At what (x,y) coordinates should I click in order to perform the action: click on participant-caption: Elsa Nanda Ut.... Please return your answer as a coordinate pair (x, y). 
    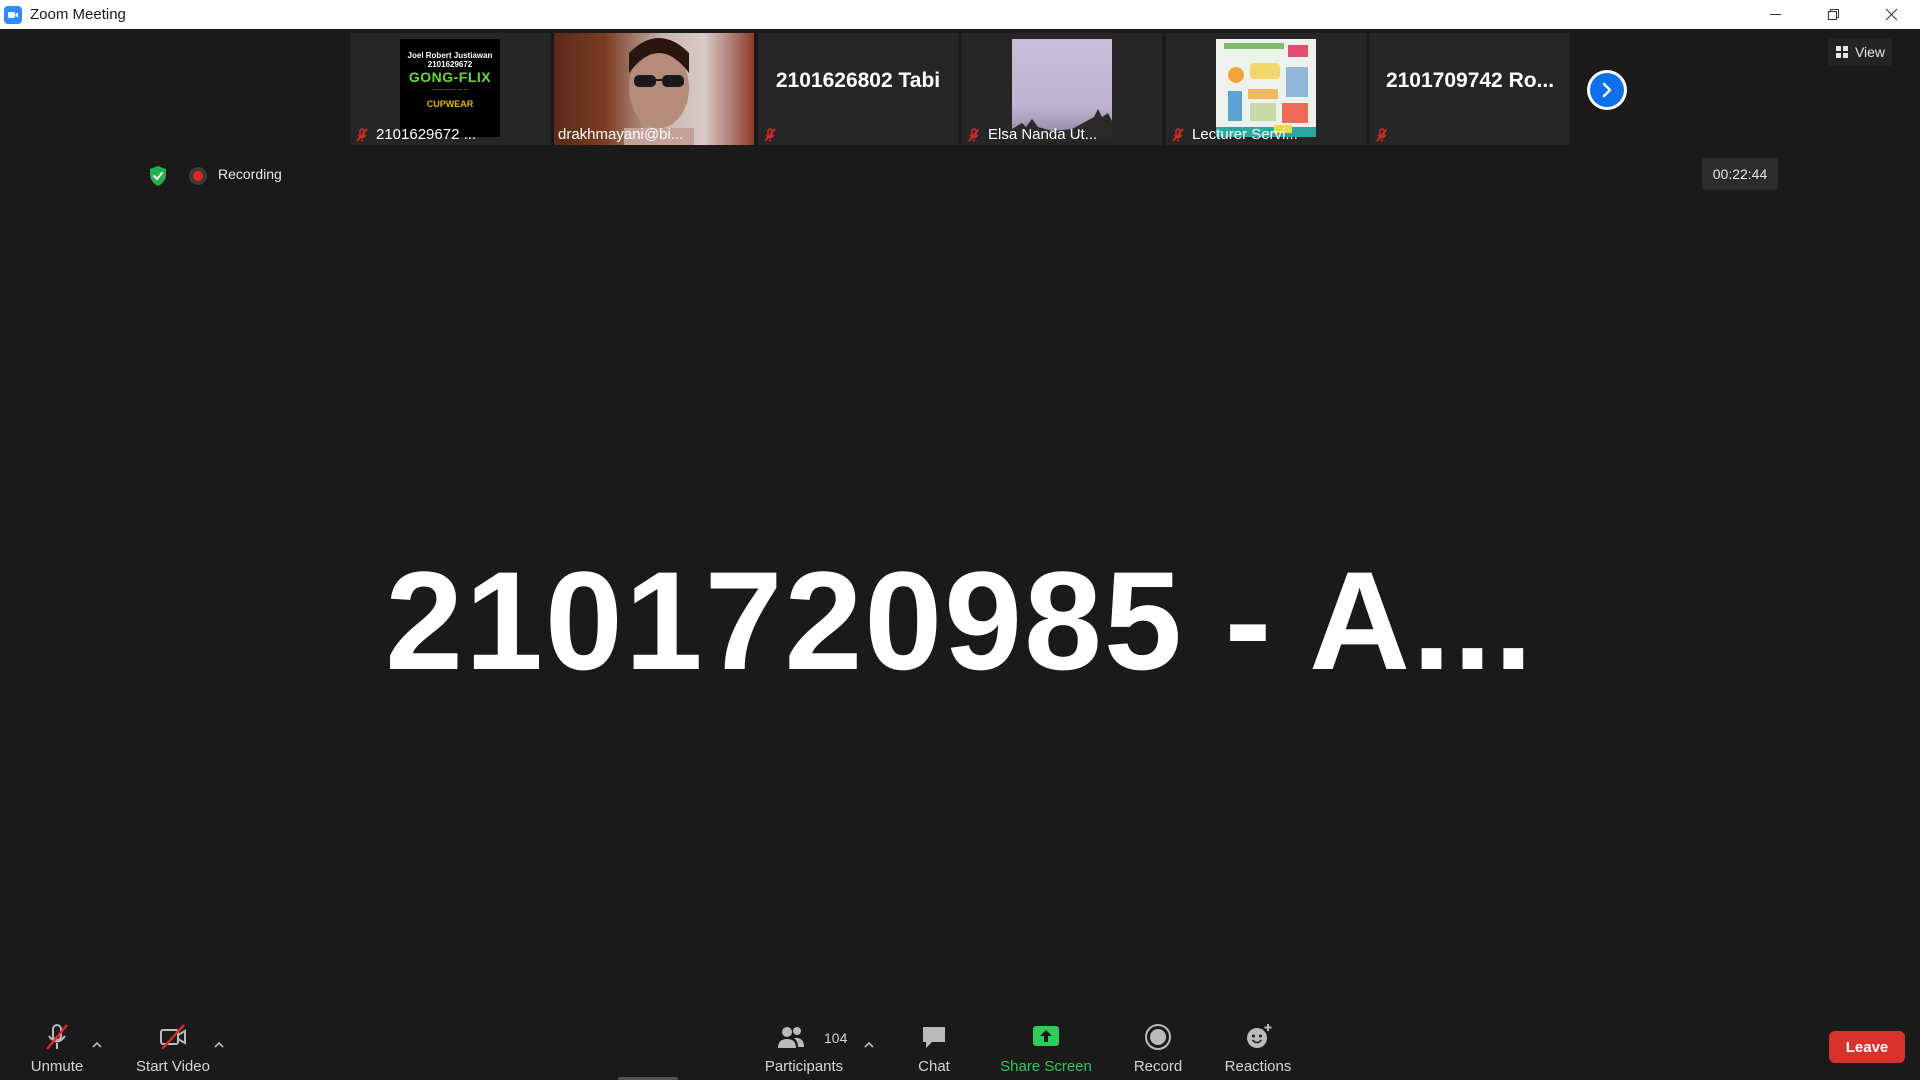
    Looking at the image, I should click on (1031, 134).